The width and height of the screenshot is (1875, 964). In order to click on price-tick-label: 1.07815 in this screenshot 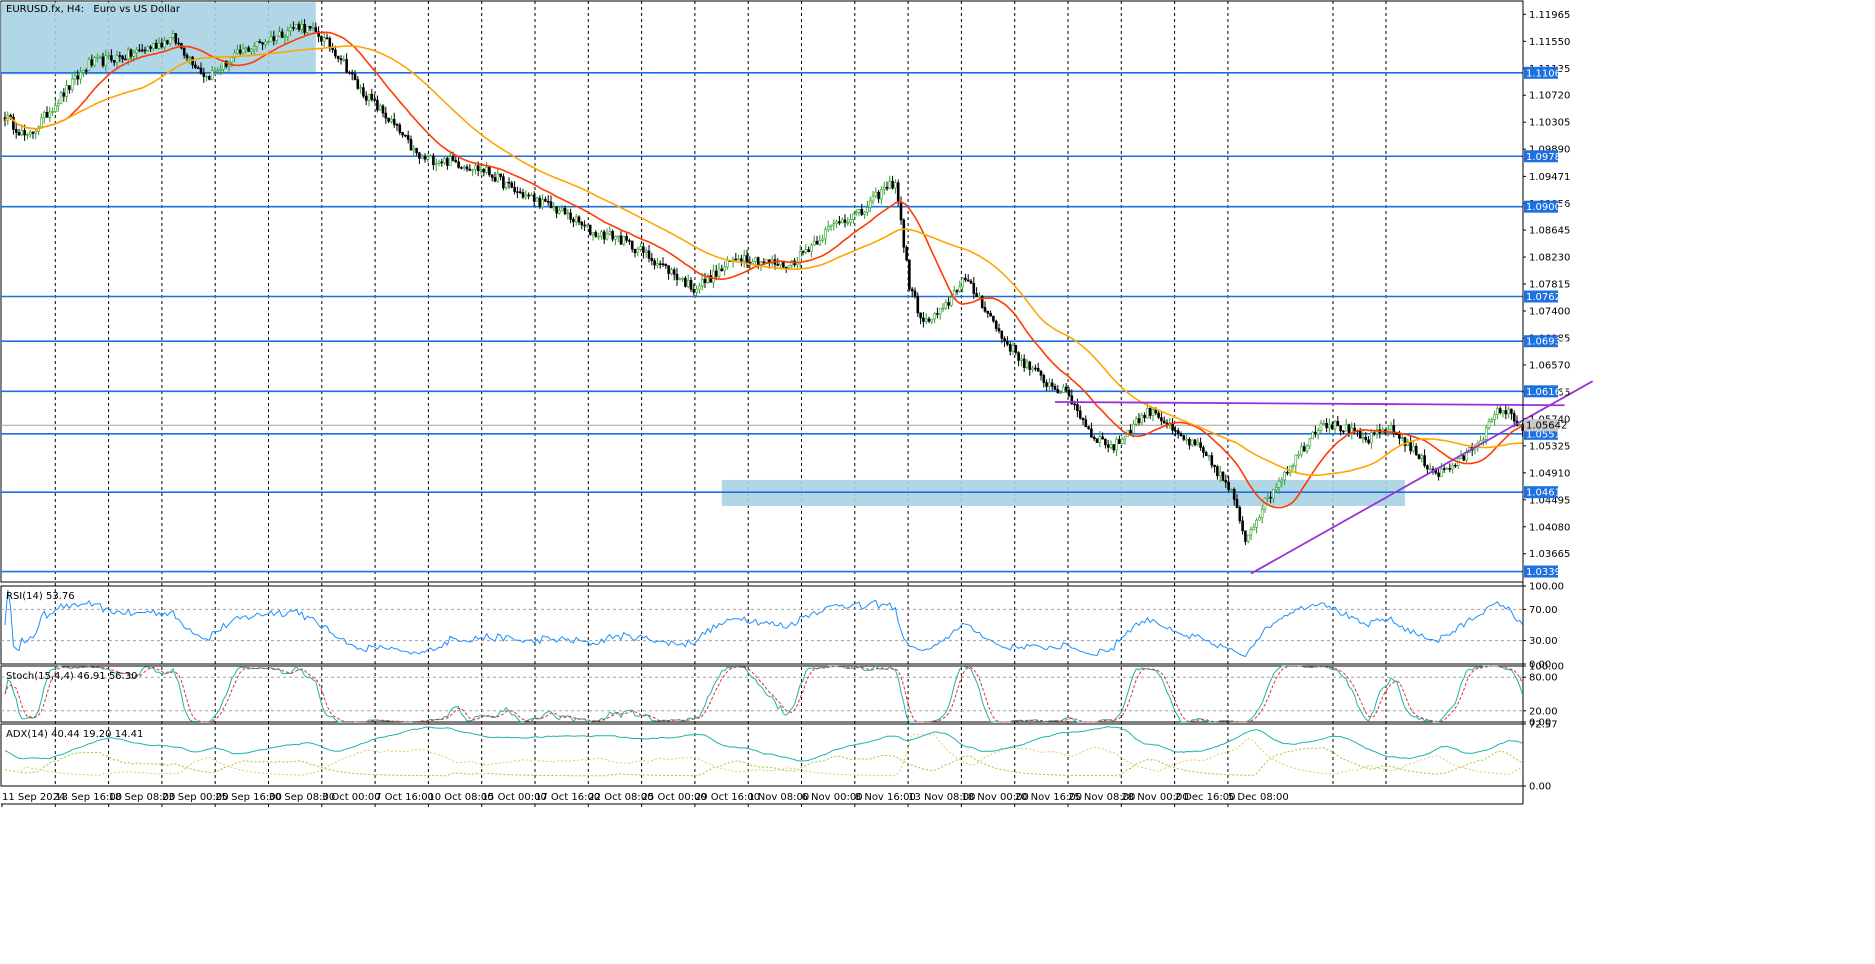, I will do `click(1549, 285)`.